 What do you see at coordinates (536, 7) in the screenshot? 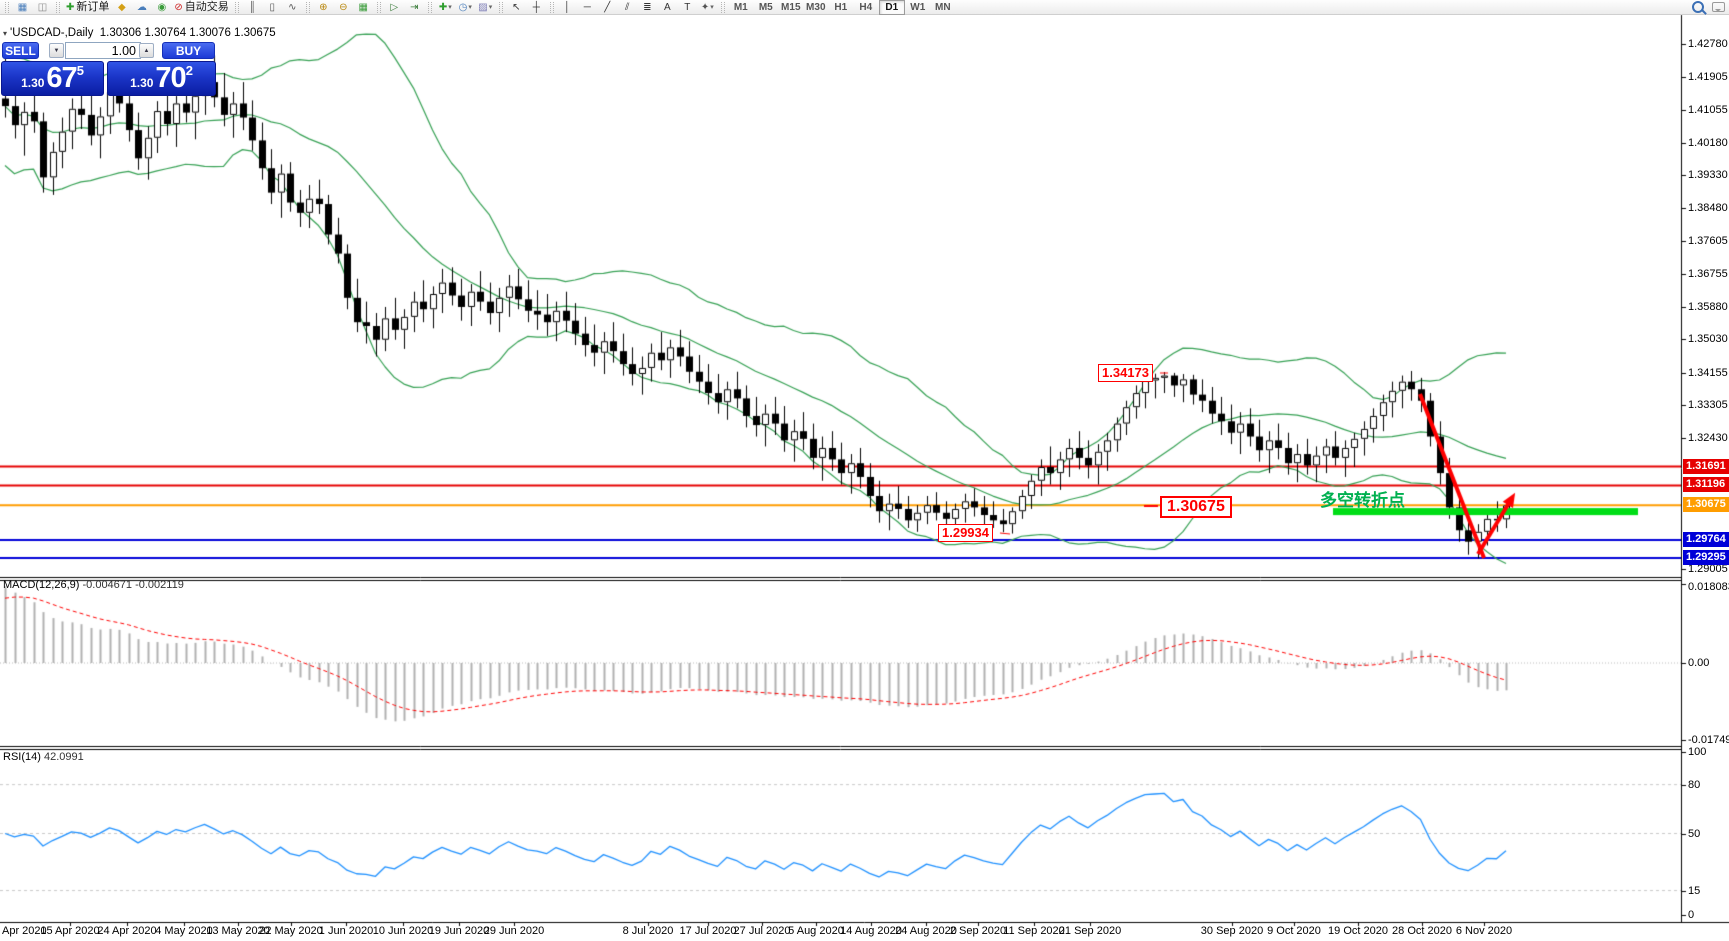
I see `crosshair-icon: ┼` at bounding box center [536, 7].